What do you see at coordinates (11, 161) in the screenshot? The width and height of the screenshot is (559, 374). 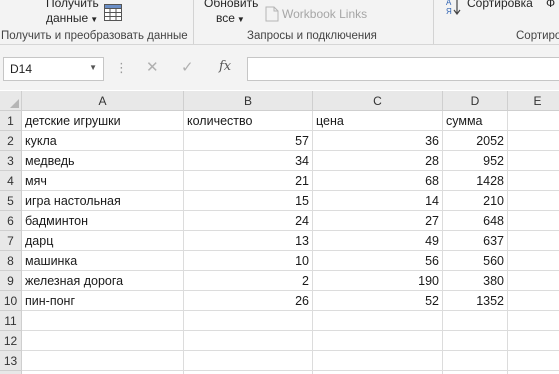 I see `row-header: 3` at bounding box center [11, 161].